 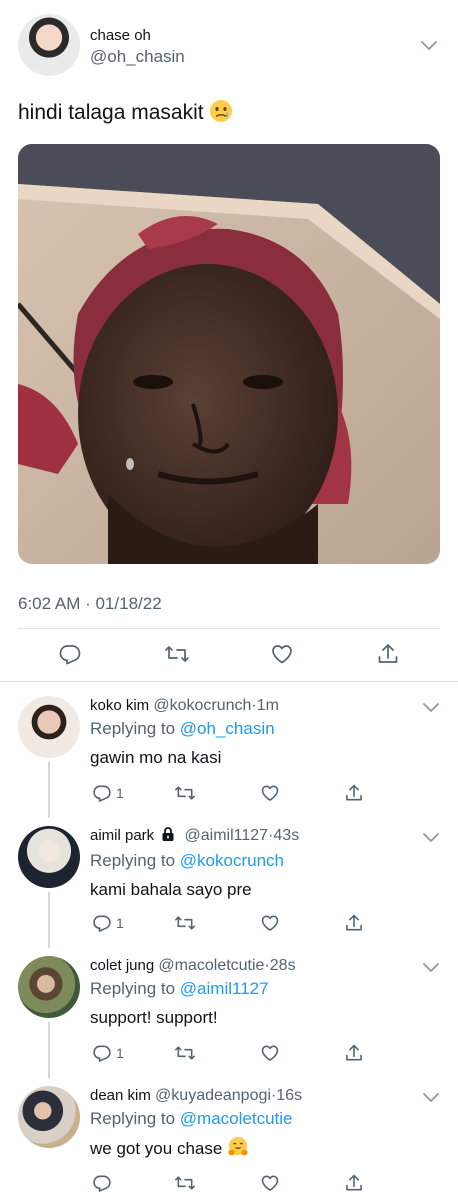 What do you see at coordinates (229, 681) in the screenshot?
I see `divider` at bounding box center [229, 681].